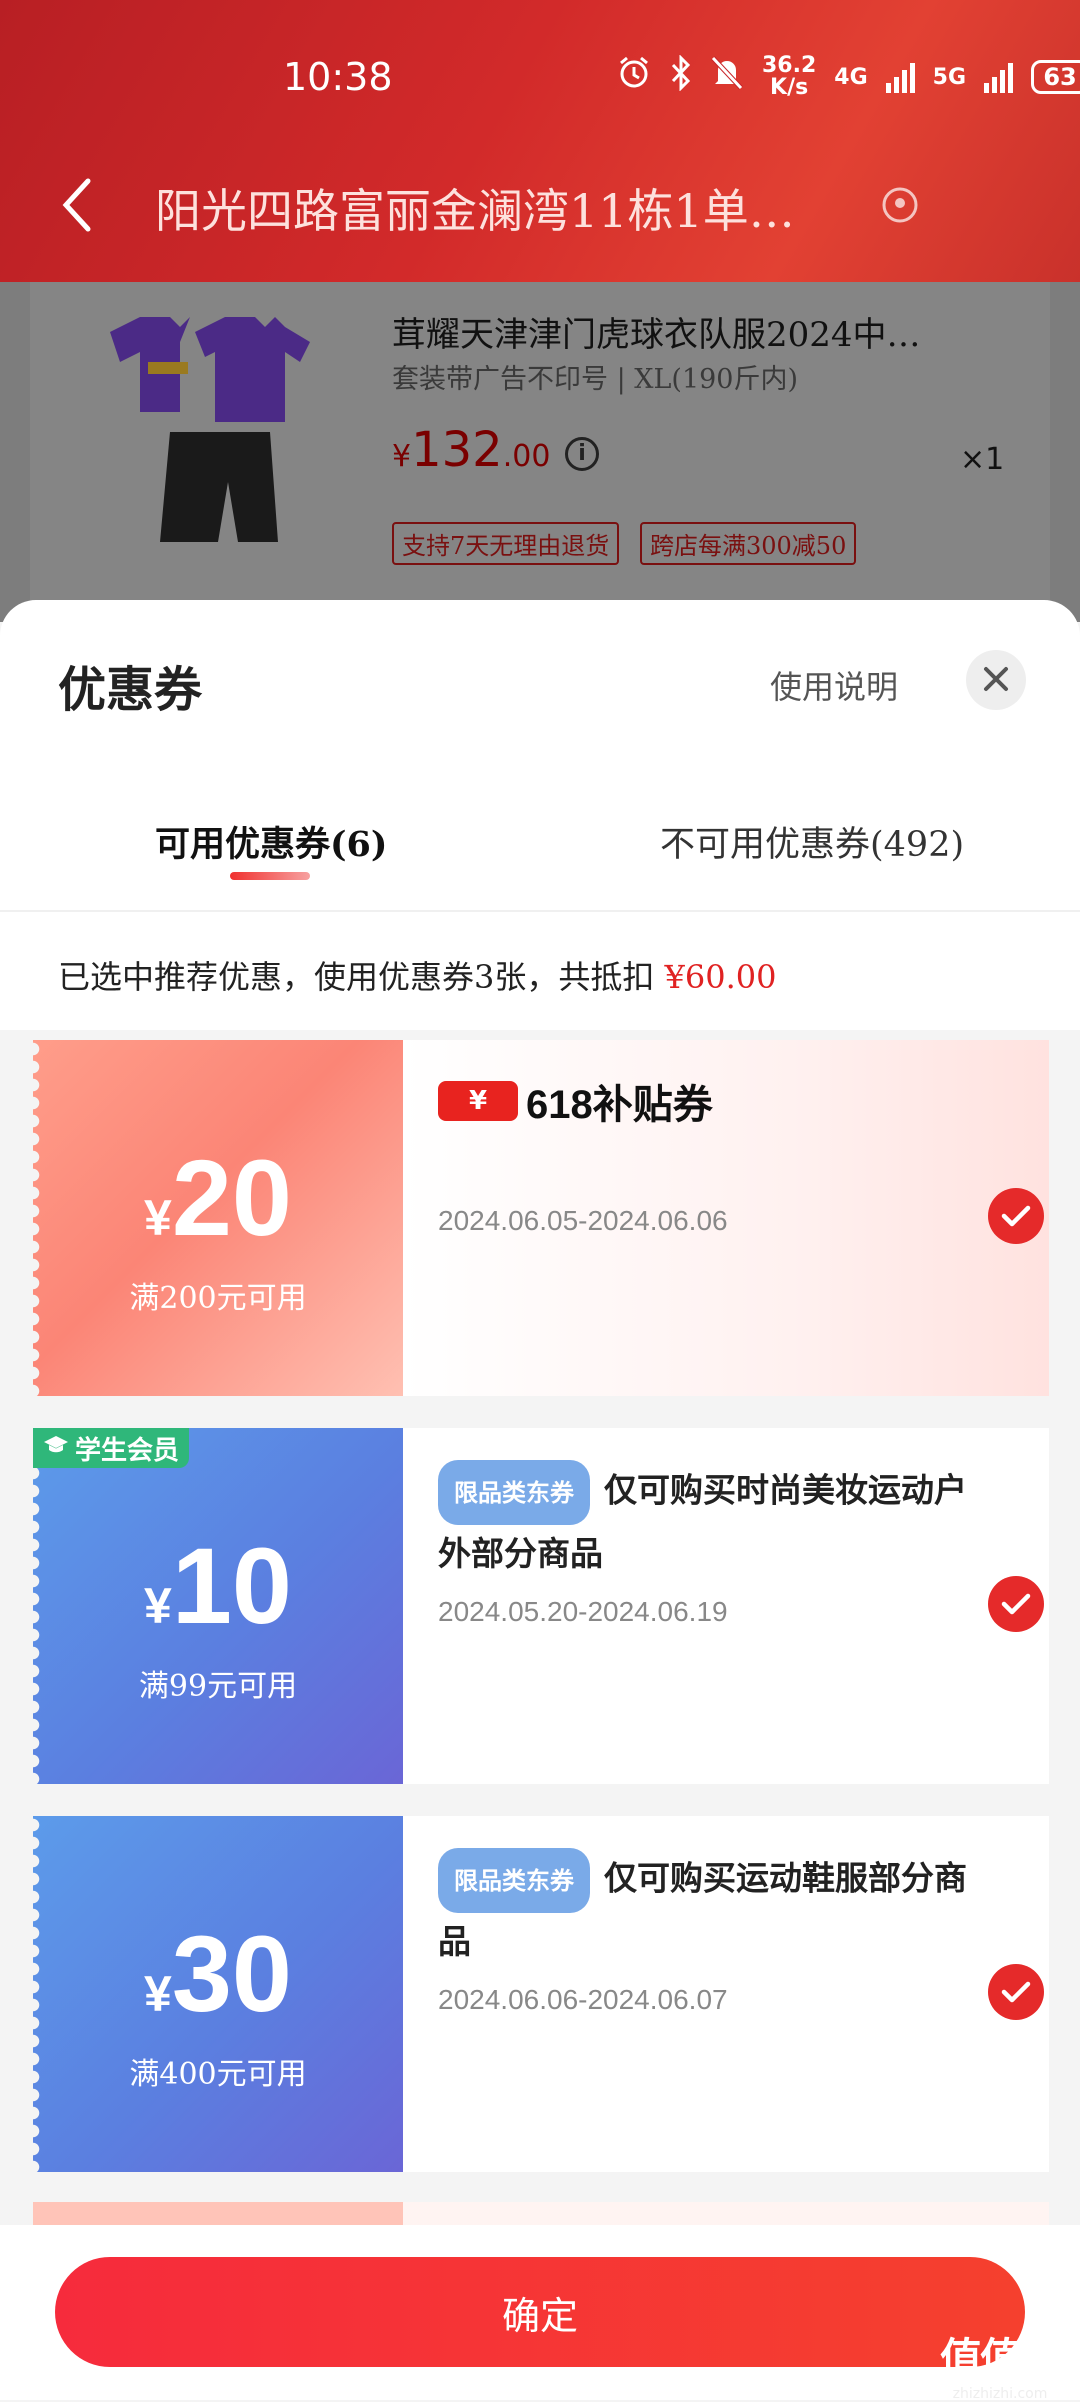  I want to click on coupon-value-panel: ¥10 满99元可用, so click(218, 1606).